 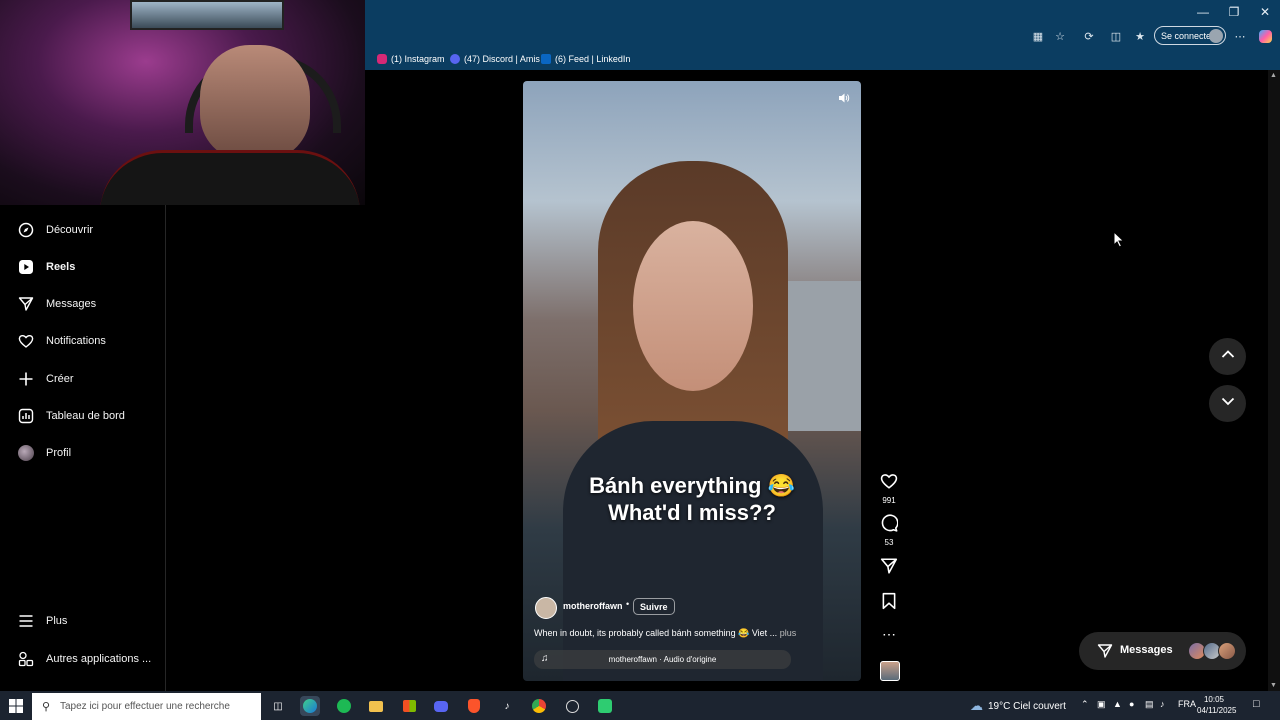 I want to click on scroll-down-icon: ▼, so click(x=1273, y=685).